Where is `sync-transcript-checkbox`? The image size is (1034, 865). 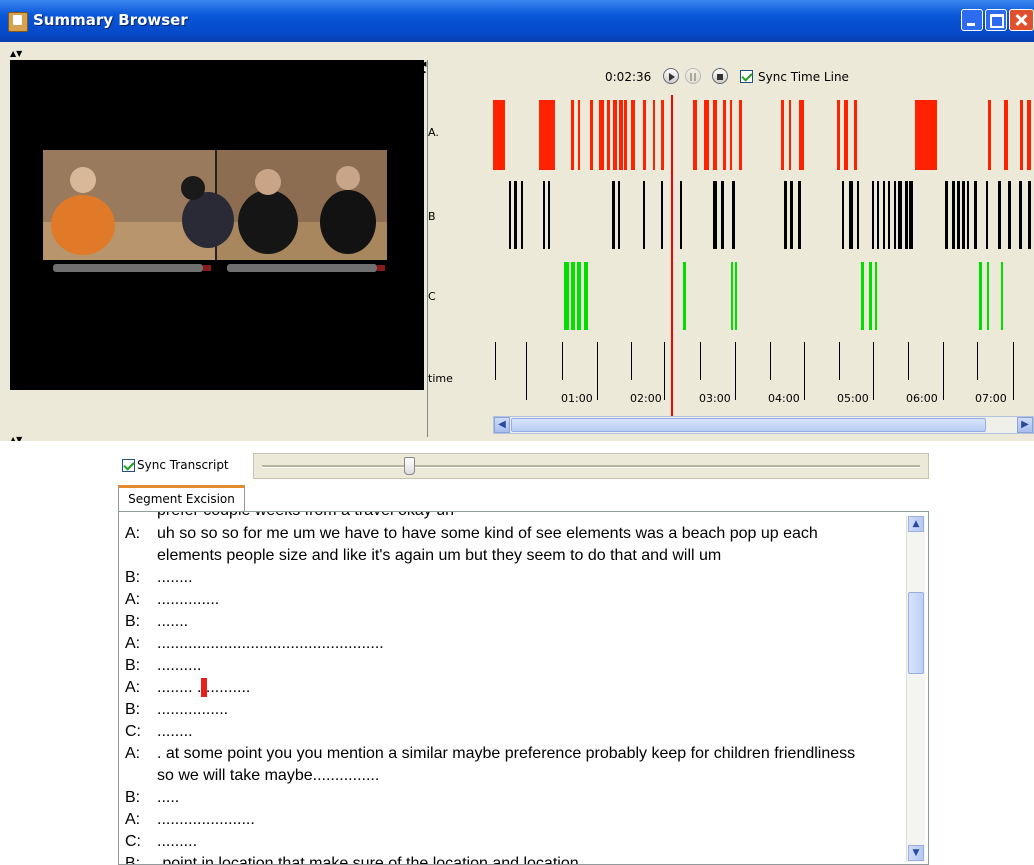
sync-transcript-checkbox is located at coordinates (128, 465).